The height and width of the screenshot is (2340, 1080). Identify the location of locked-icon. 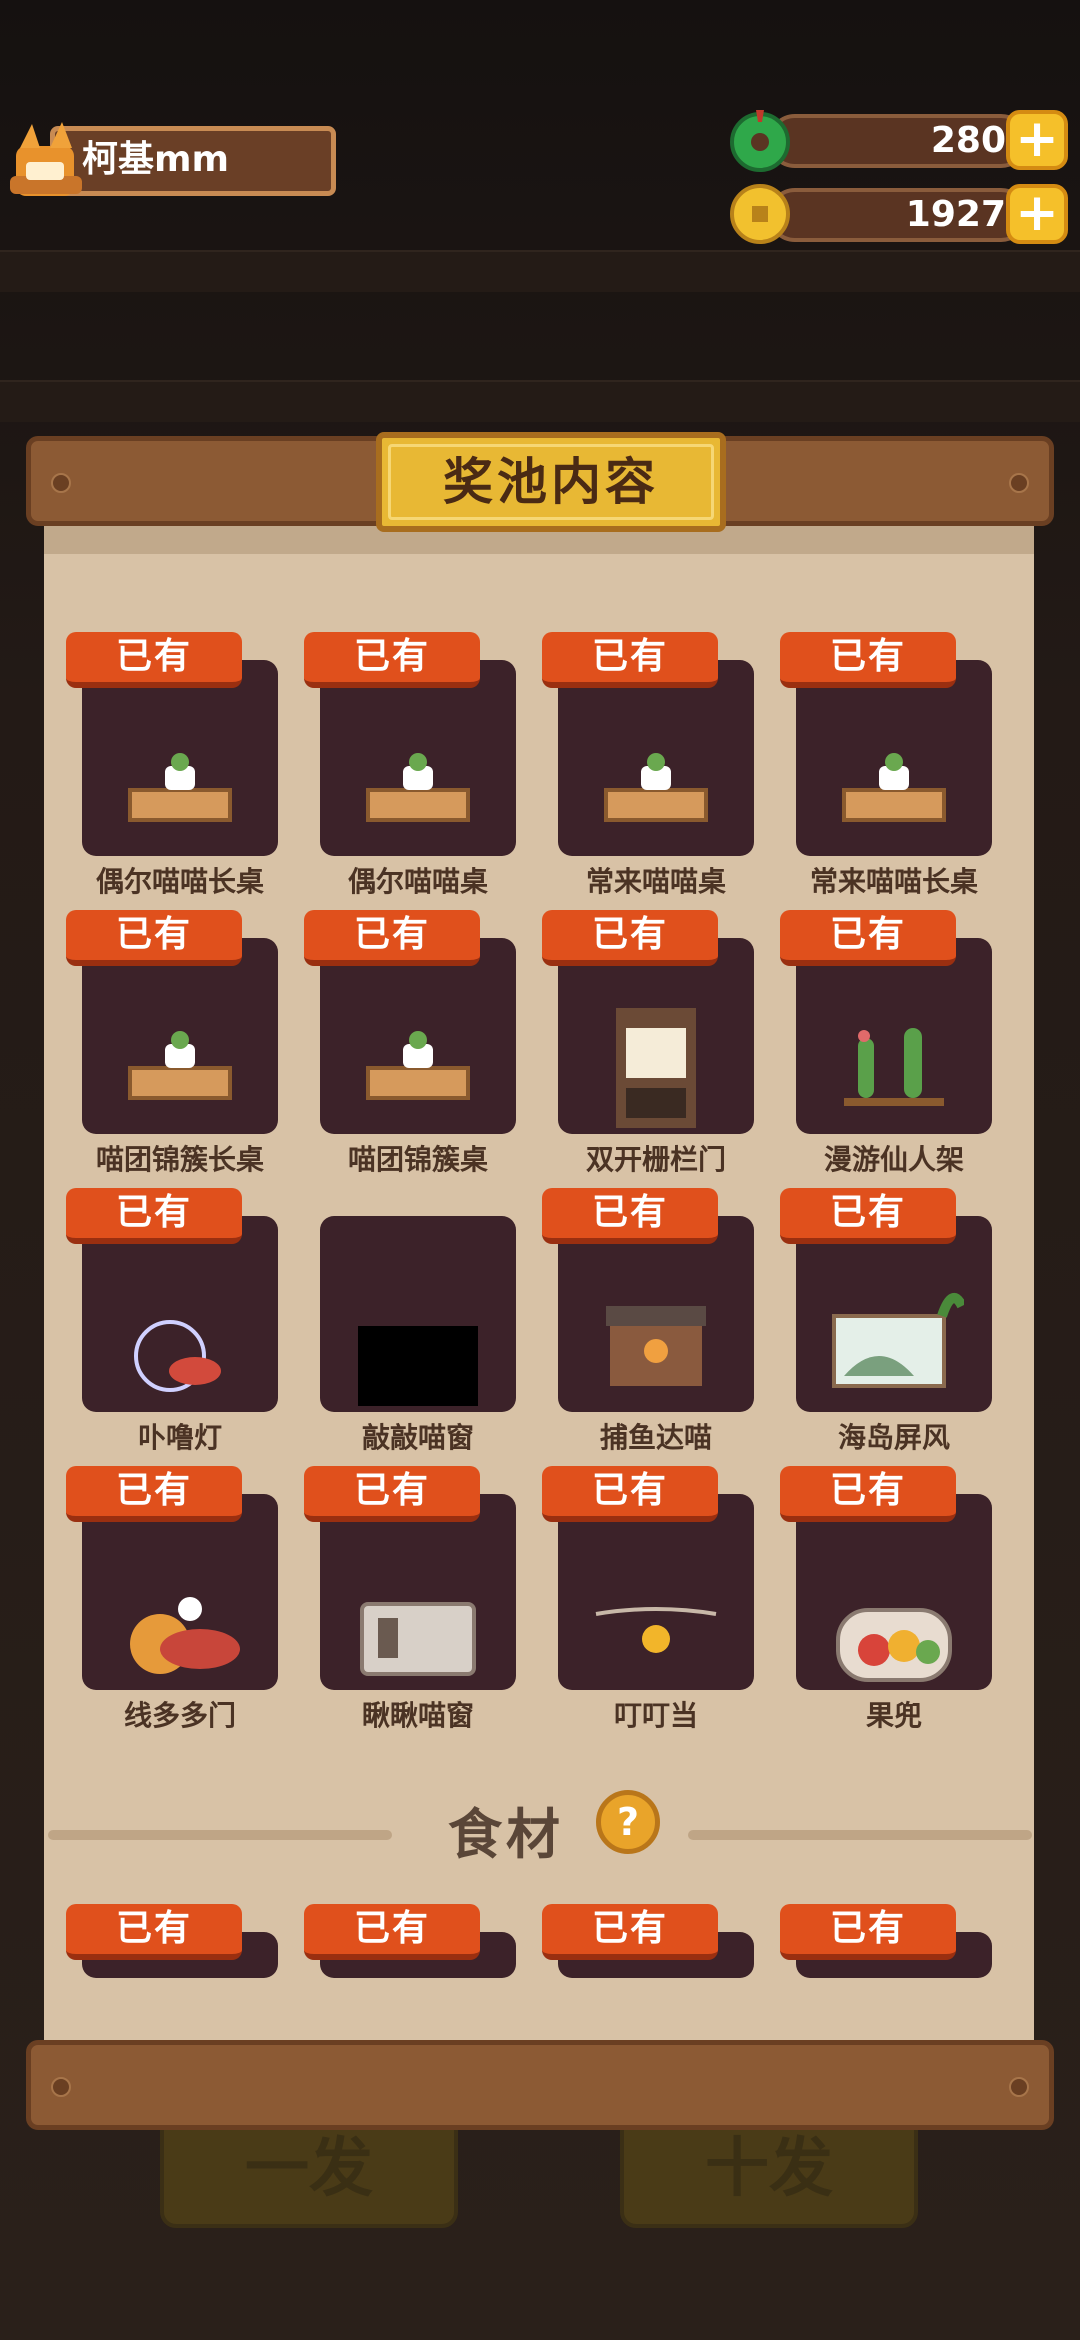
(418, 1366).